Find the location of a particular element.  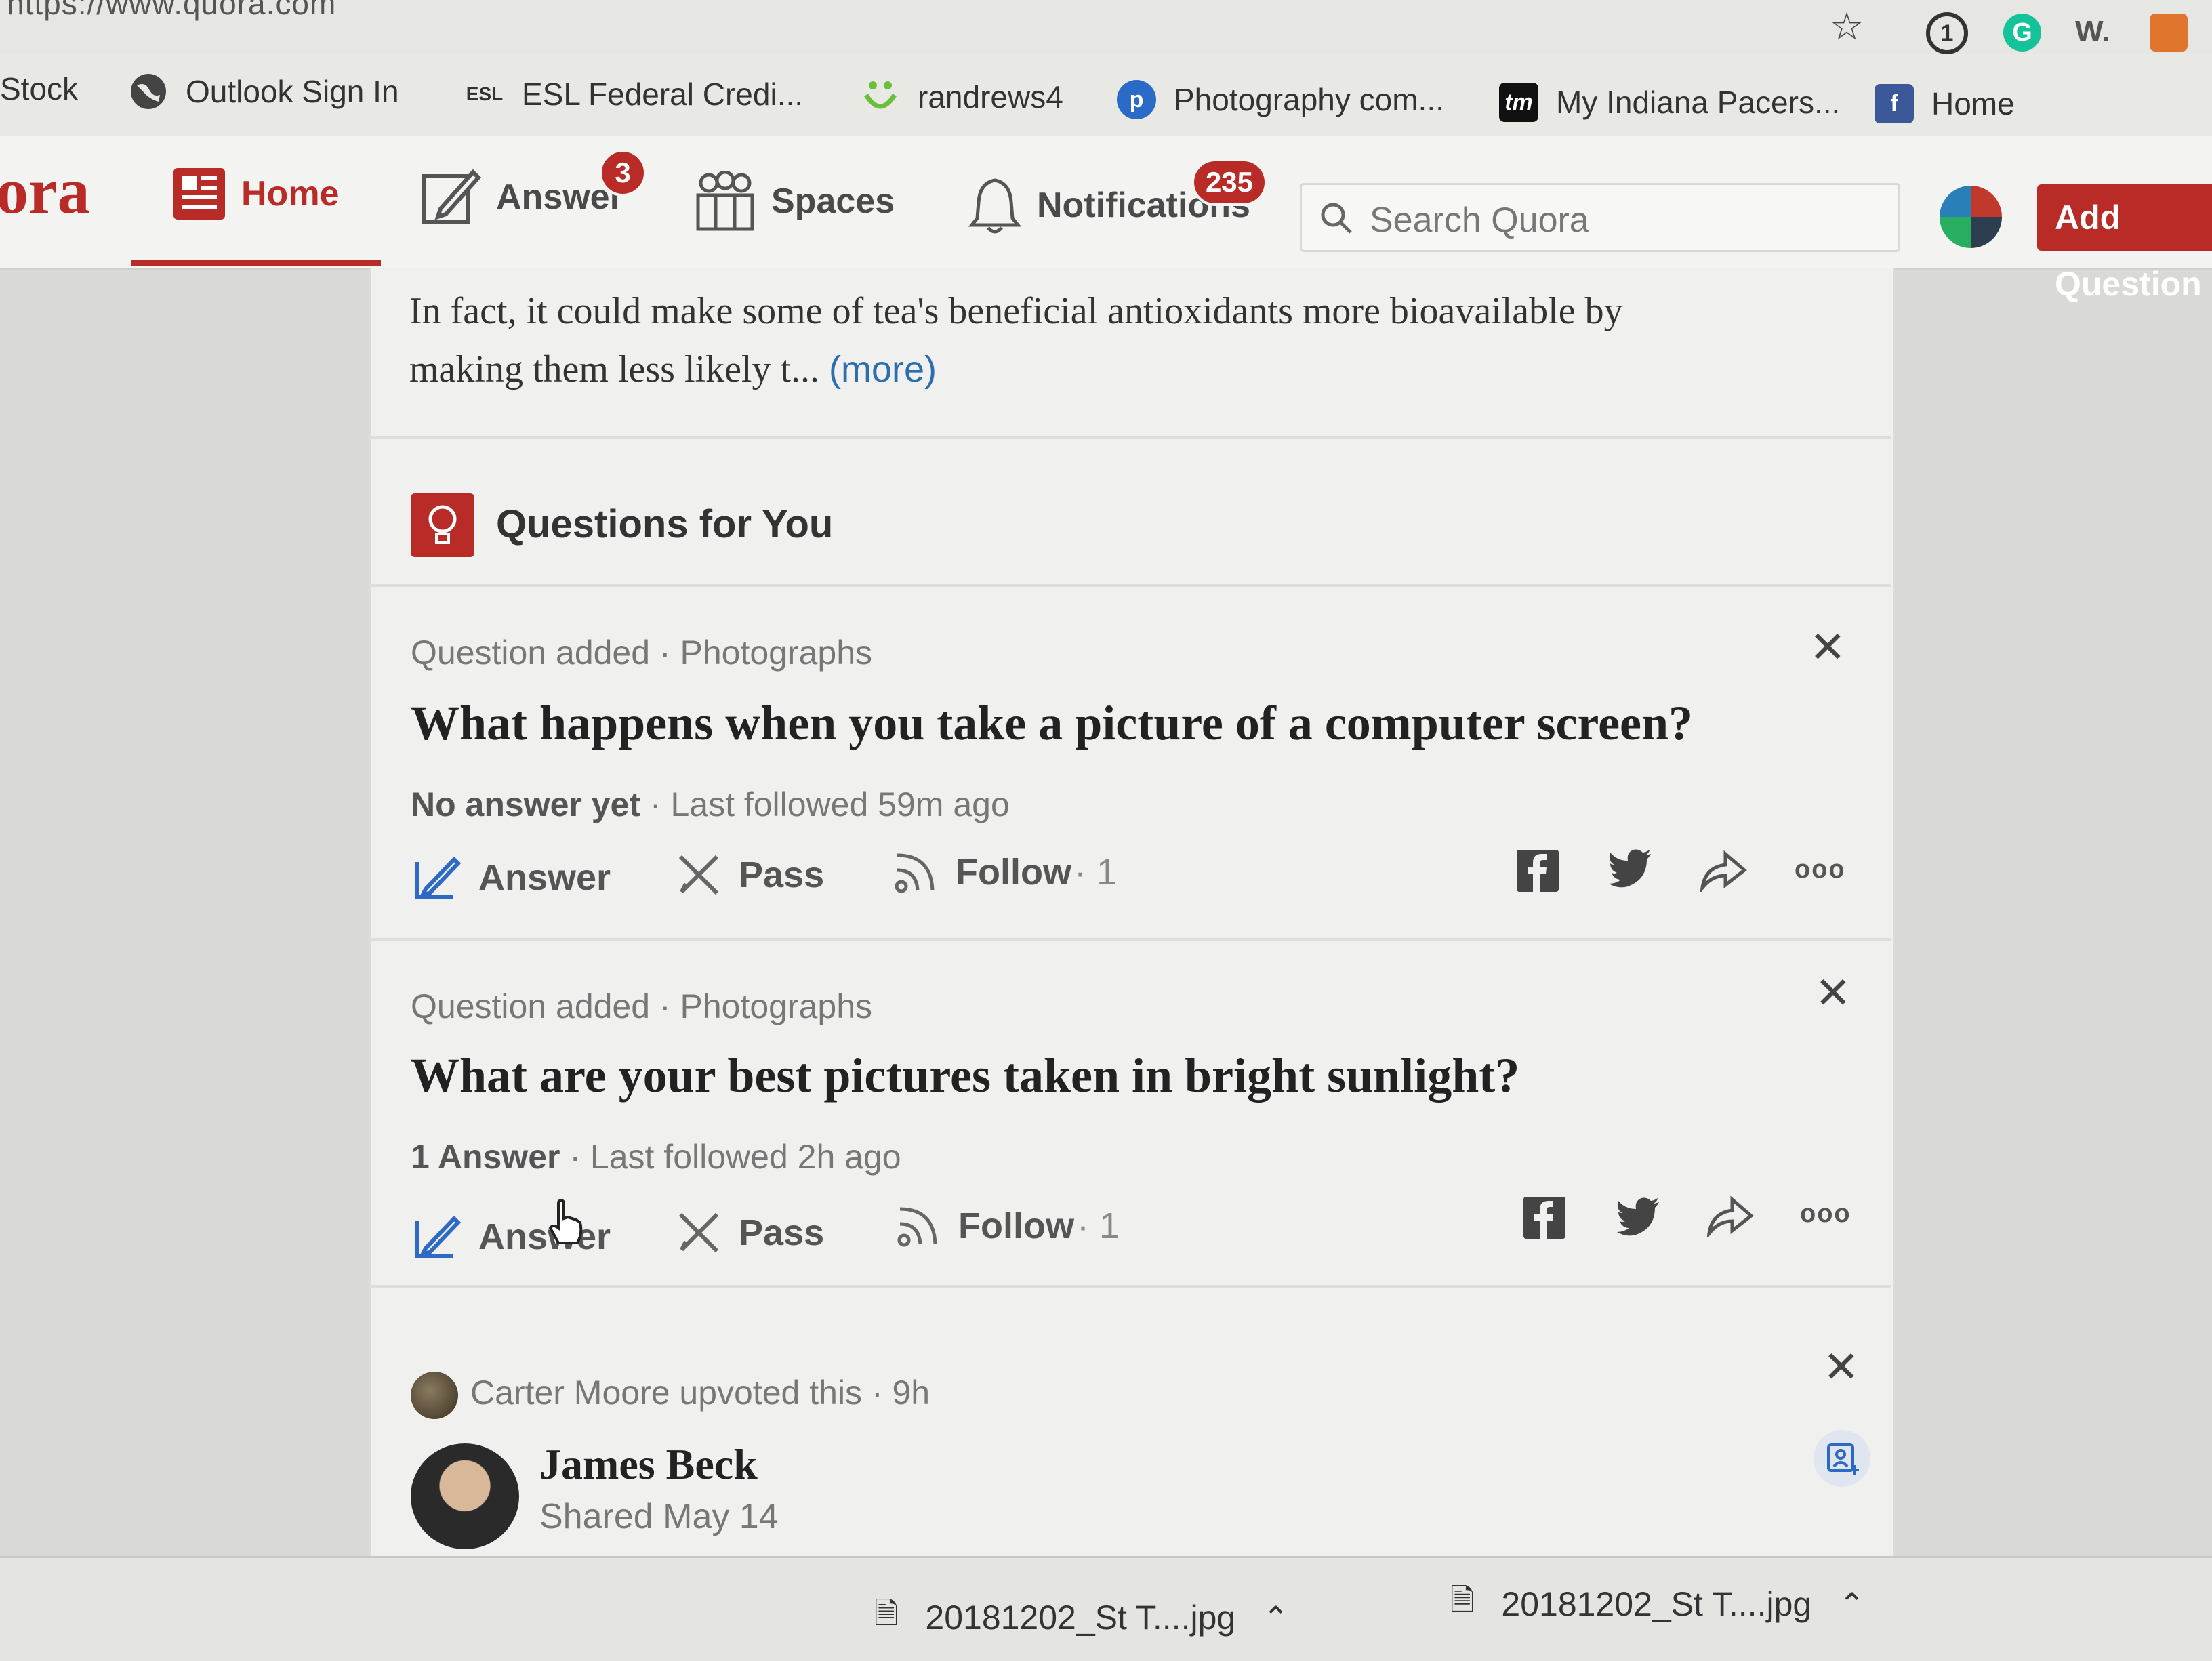

search-box: Search Quora is located at coordinates (1600, 217).